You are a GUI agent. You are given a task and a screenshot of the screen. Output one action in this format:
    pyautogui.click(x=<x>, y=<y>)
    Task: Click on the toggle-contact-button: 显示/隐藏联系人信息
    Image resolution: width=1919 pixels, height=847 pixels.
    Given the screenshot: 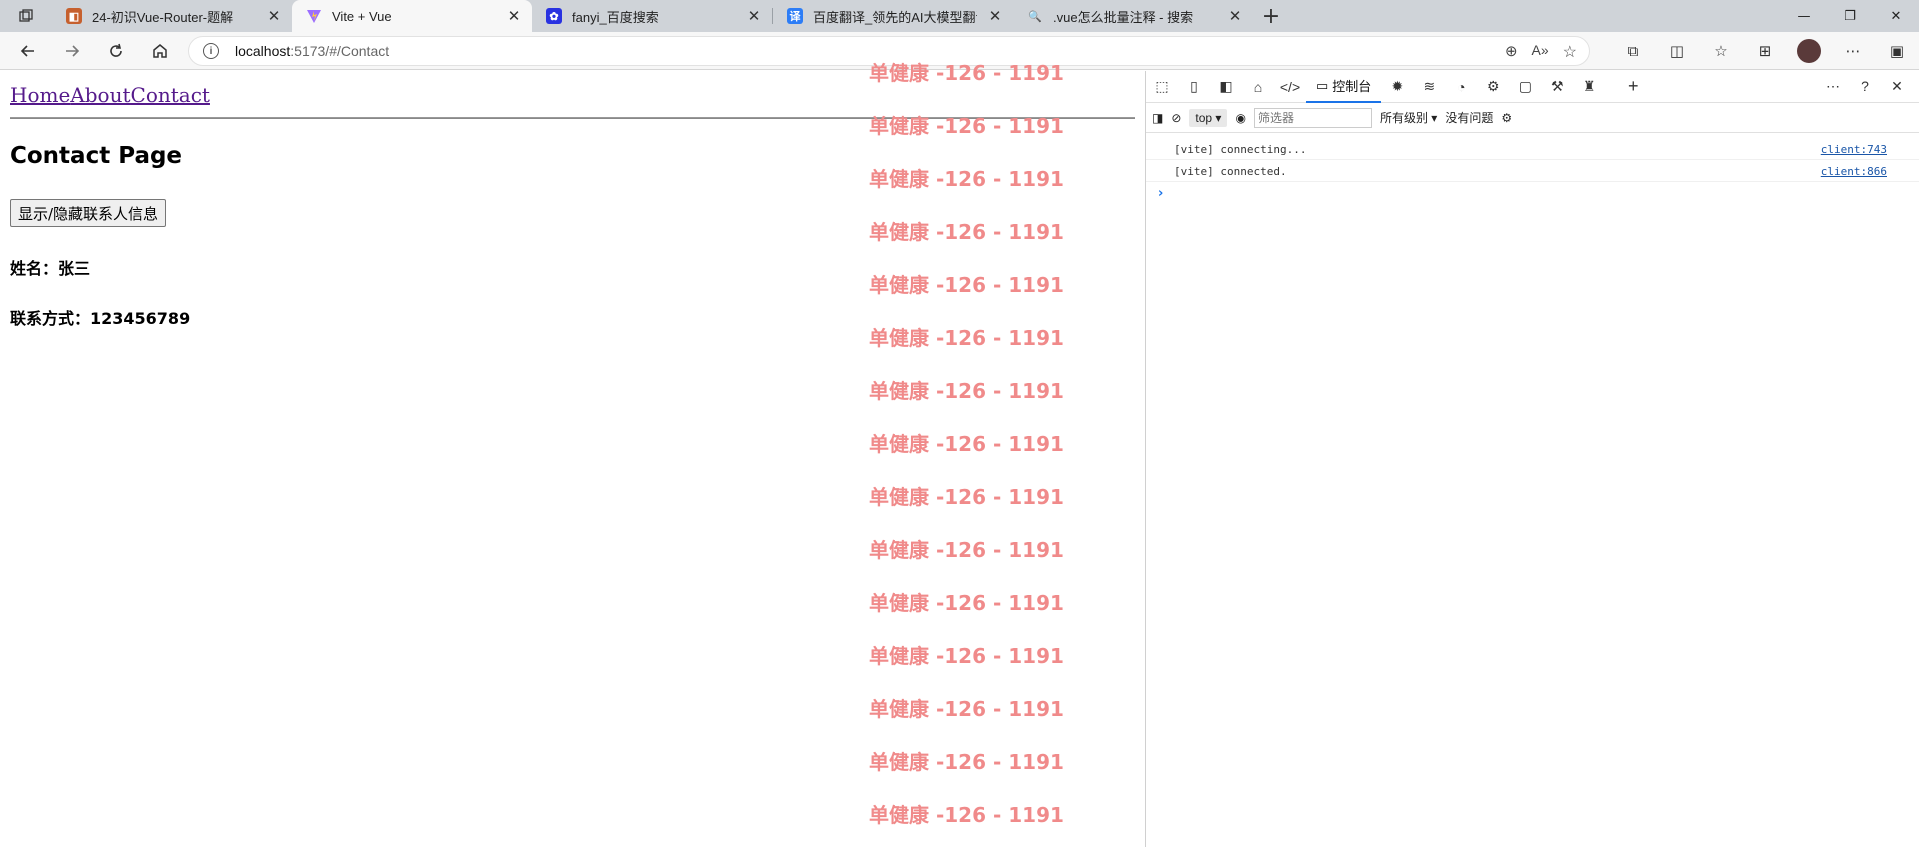 What is the action you would take?
    pyautogui.click(x=88, y=213)
    